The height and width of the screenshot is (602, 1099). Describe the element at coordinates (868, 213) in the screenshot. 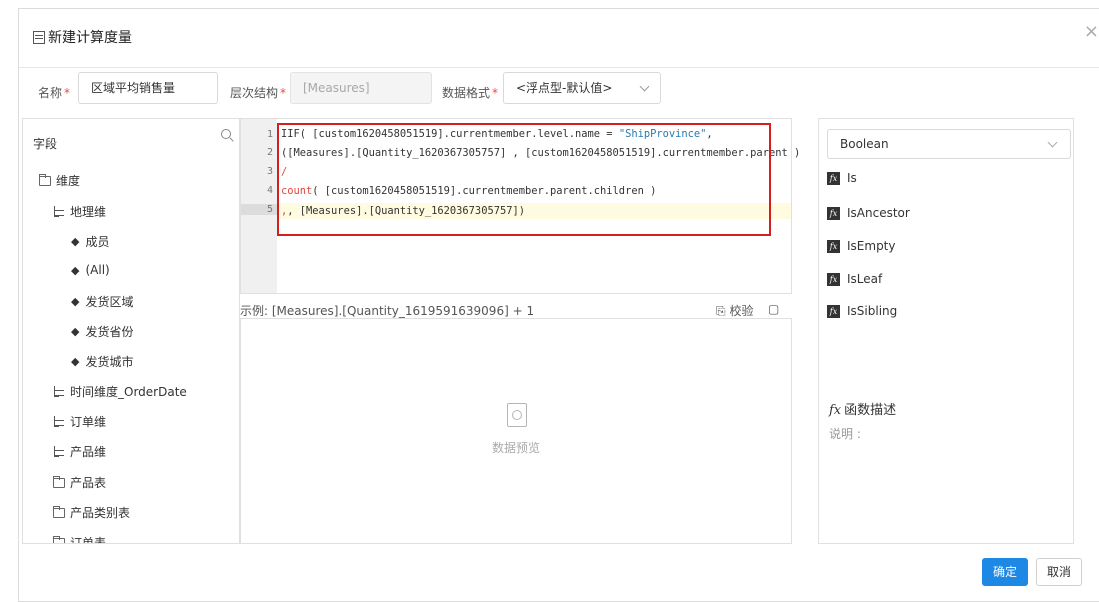

I see `function-item-isancestor: fx IsAncestor` at that location.